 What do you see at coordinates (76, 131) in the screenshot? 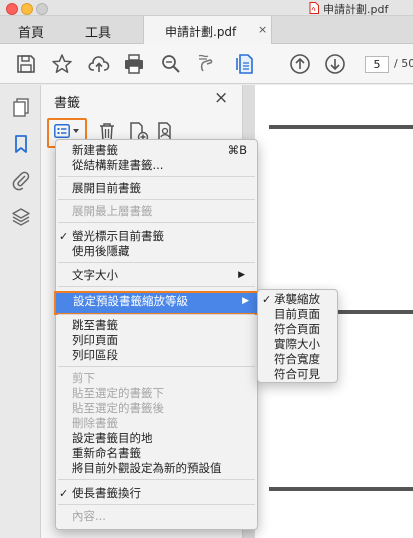
I see `chevron-down-icon` at bounding box center [76, 131].